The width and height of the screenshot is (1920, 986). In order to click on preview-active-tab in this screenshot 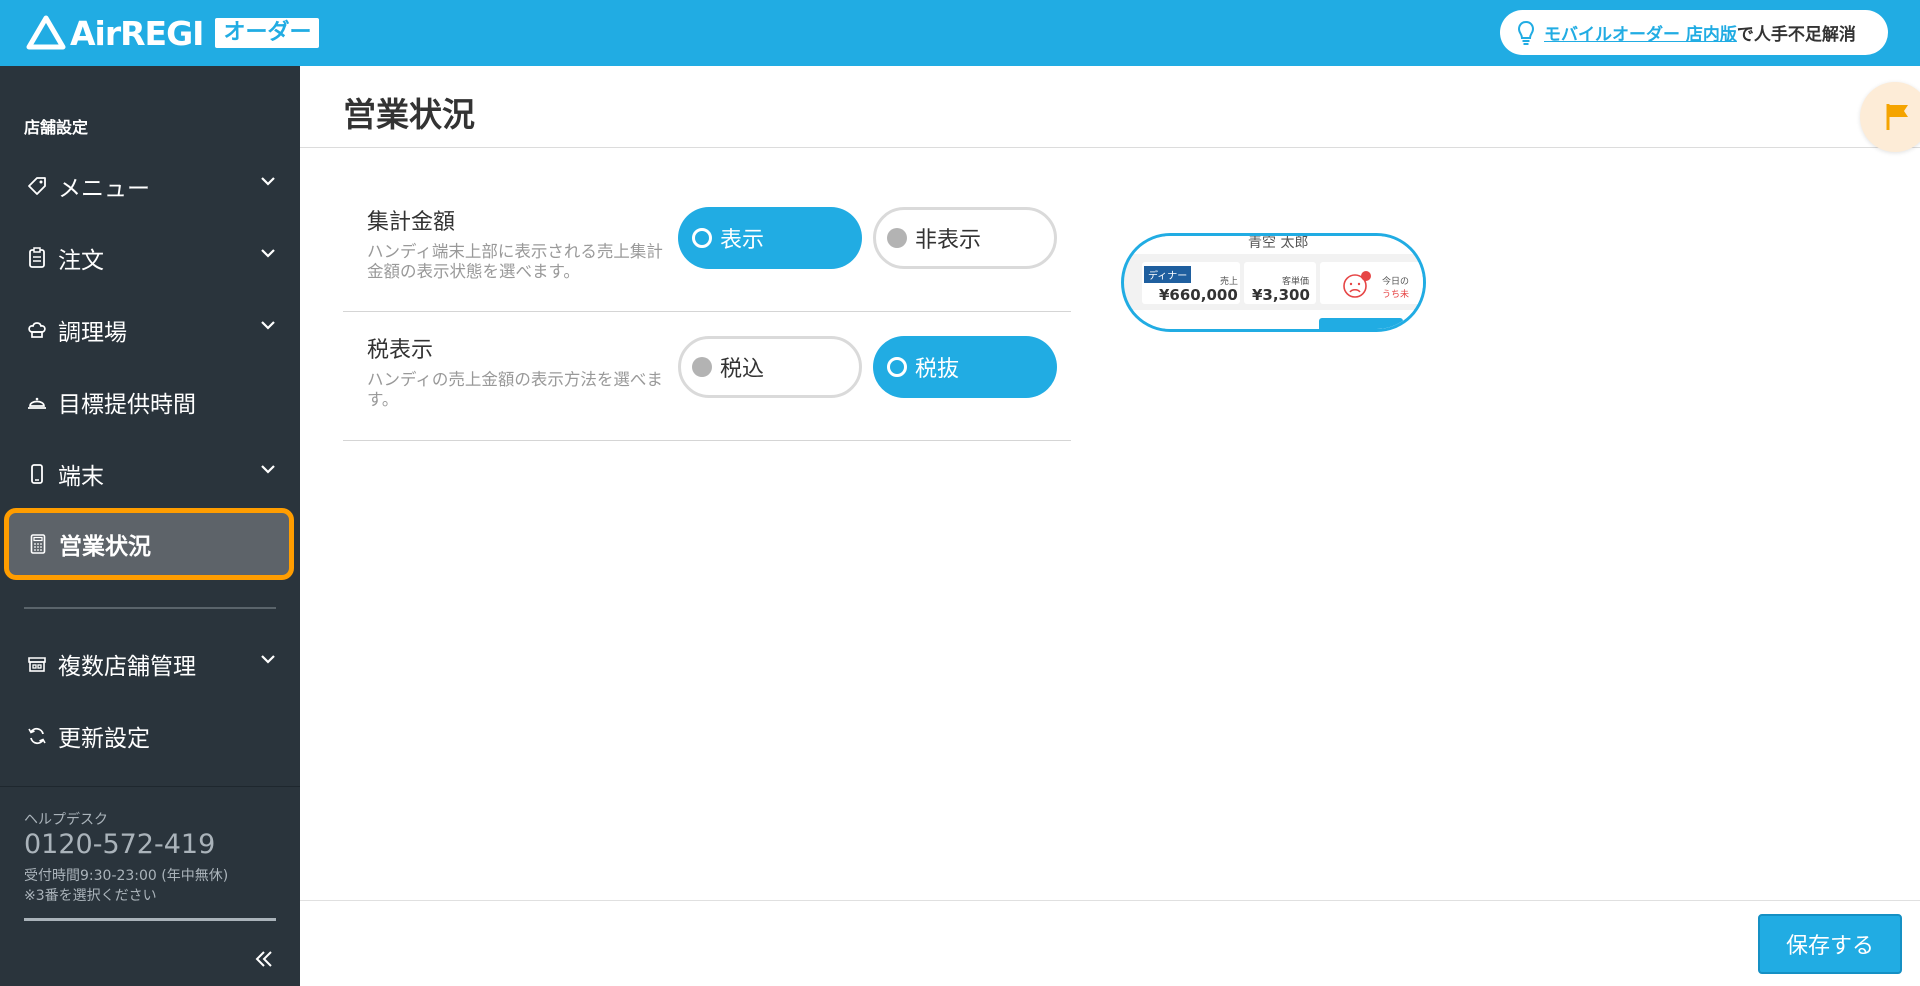, I will do `click(1361, 323)`.